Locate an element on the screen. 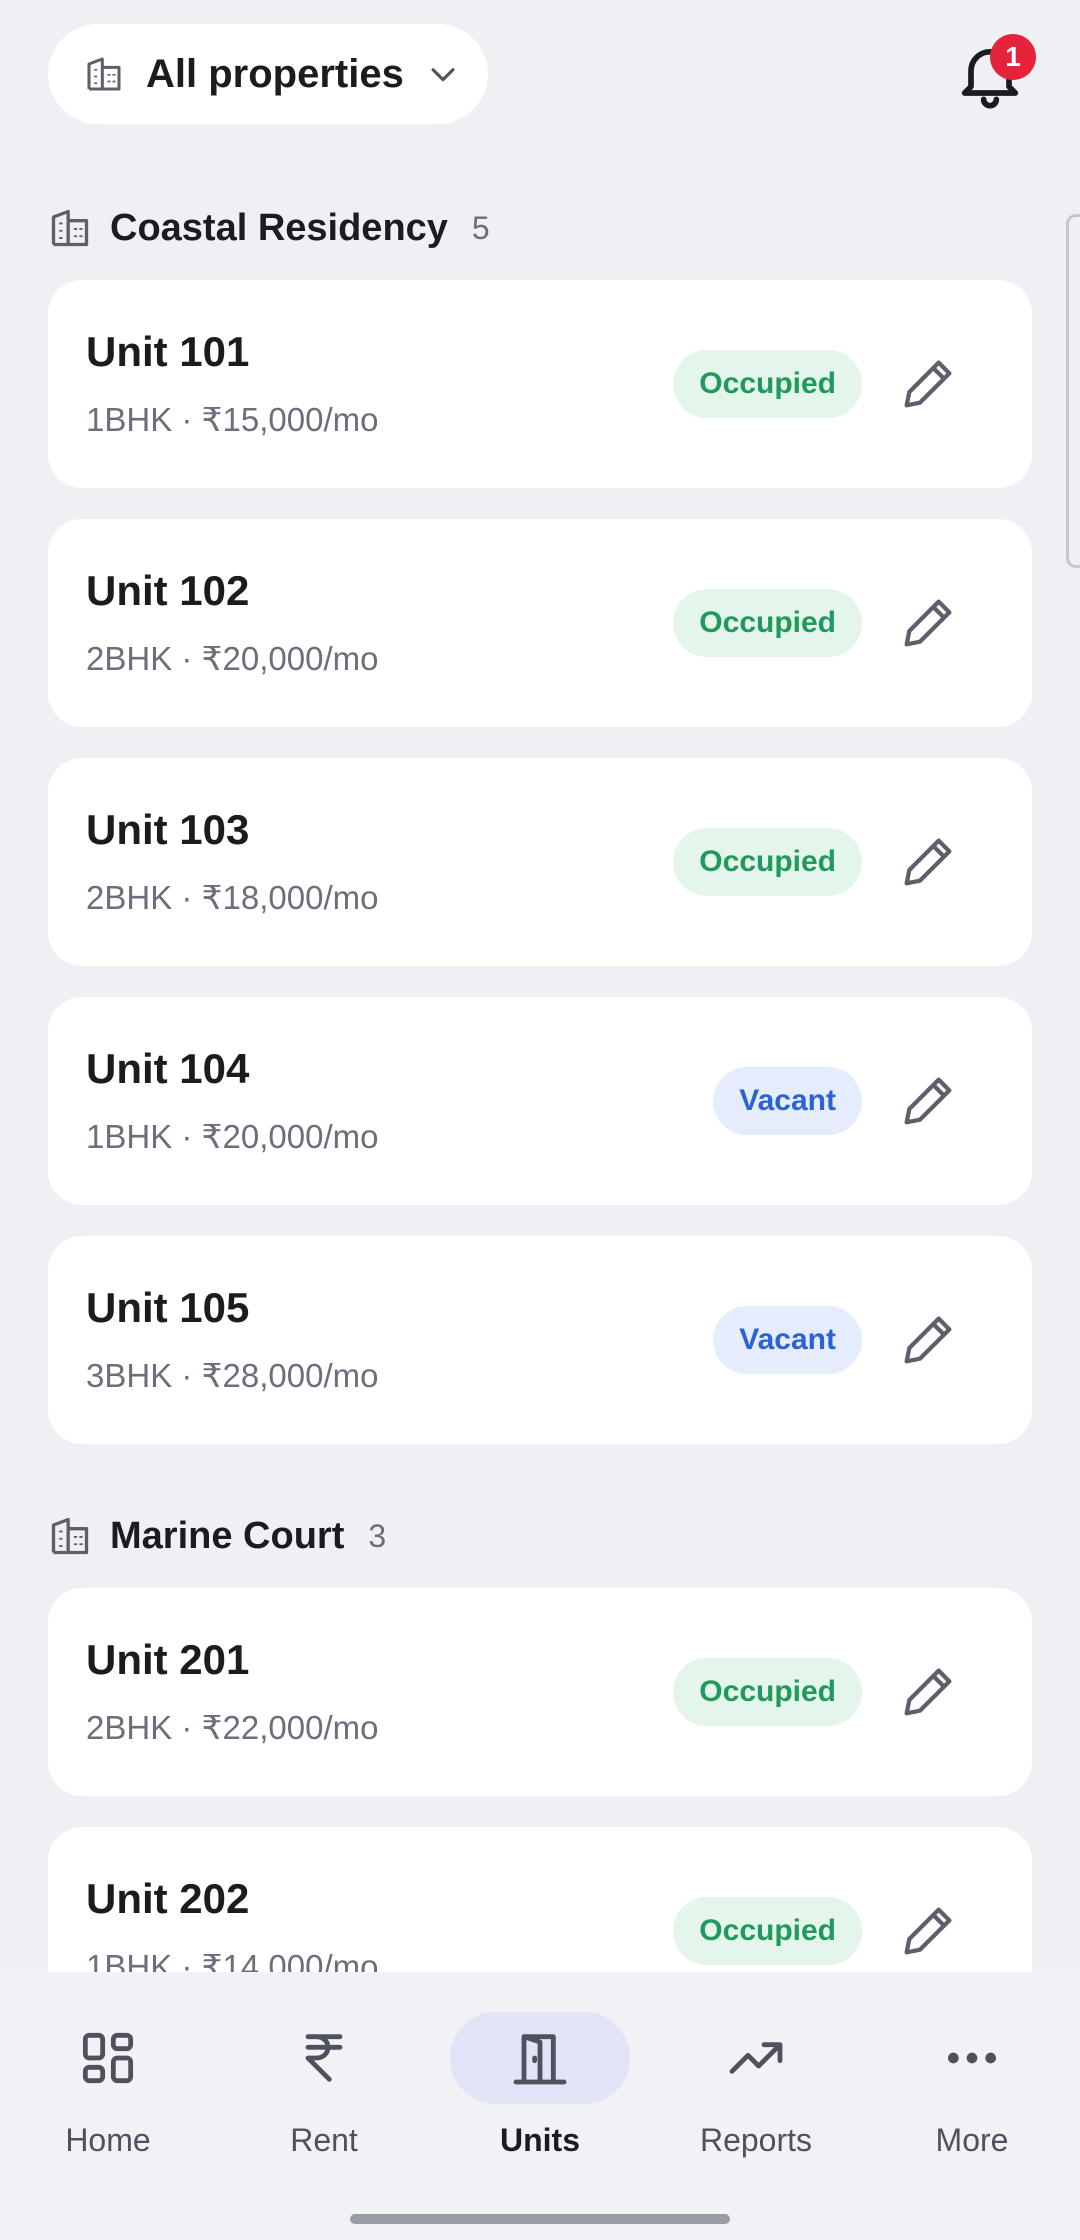 The height and width of the screenshot is (2240, 1080). bottom-navigation: Home Rent Units Reports More is located at coordinates (540, 2106).